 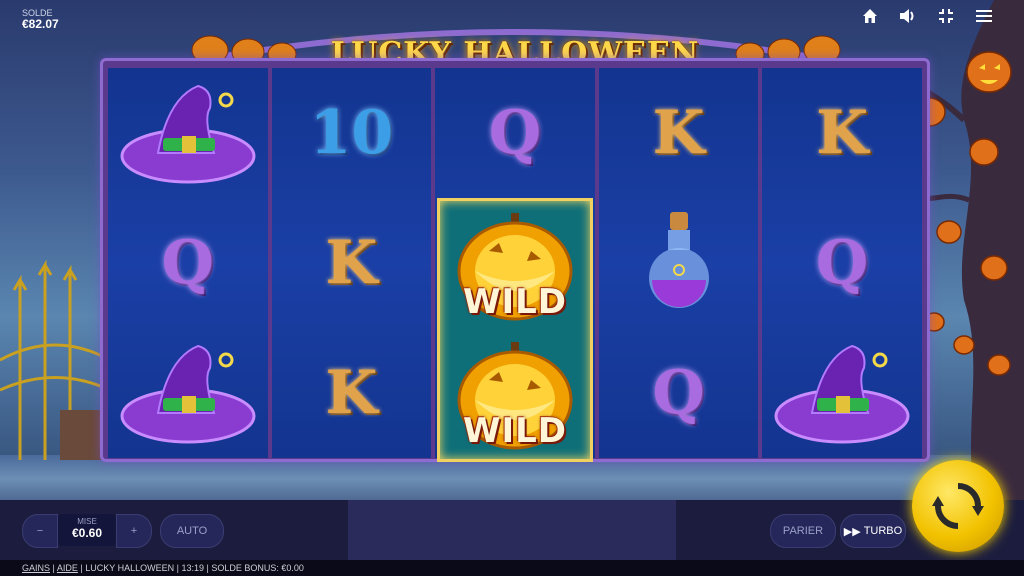 I want to click on gains-link: GAINS, so click(x=36, y=568).